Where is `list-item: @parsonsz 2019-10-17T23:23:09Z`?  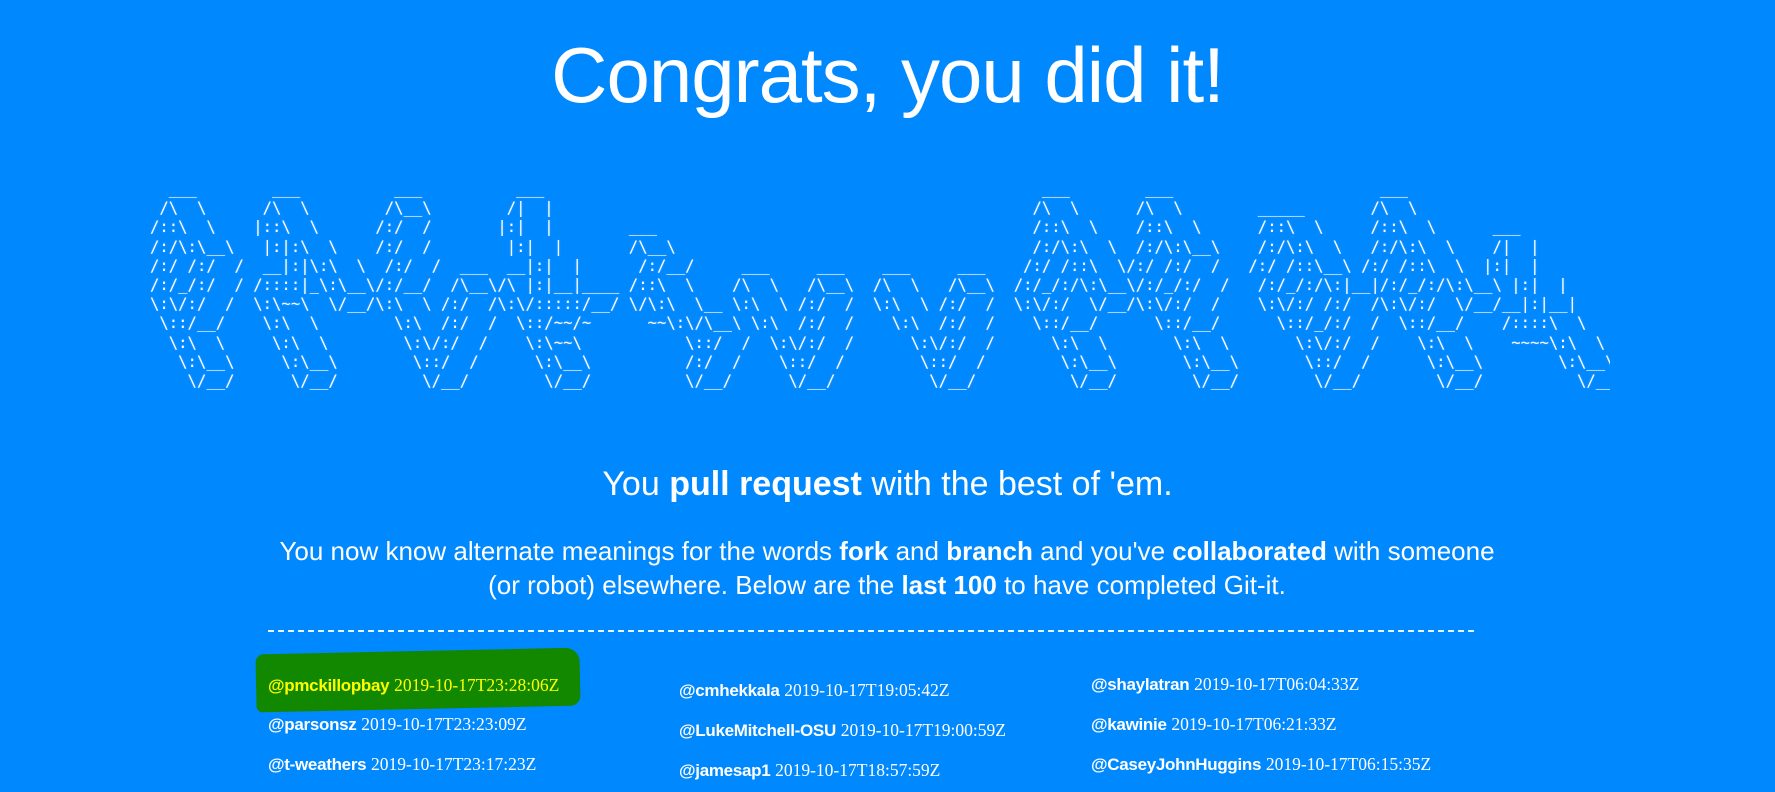
list-item: @parsonsz 2019-10-17T23:23:09Z is located at coordinates (397, 724).